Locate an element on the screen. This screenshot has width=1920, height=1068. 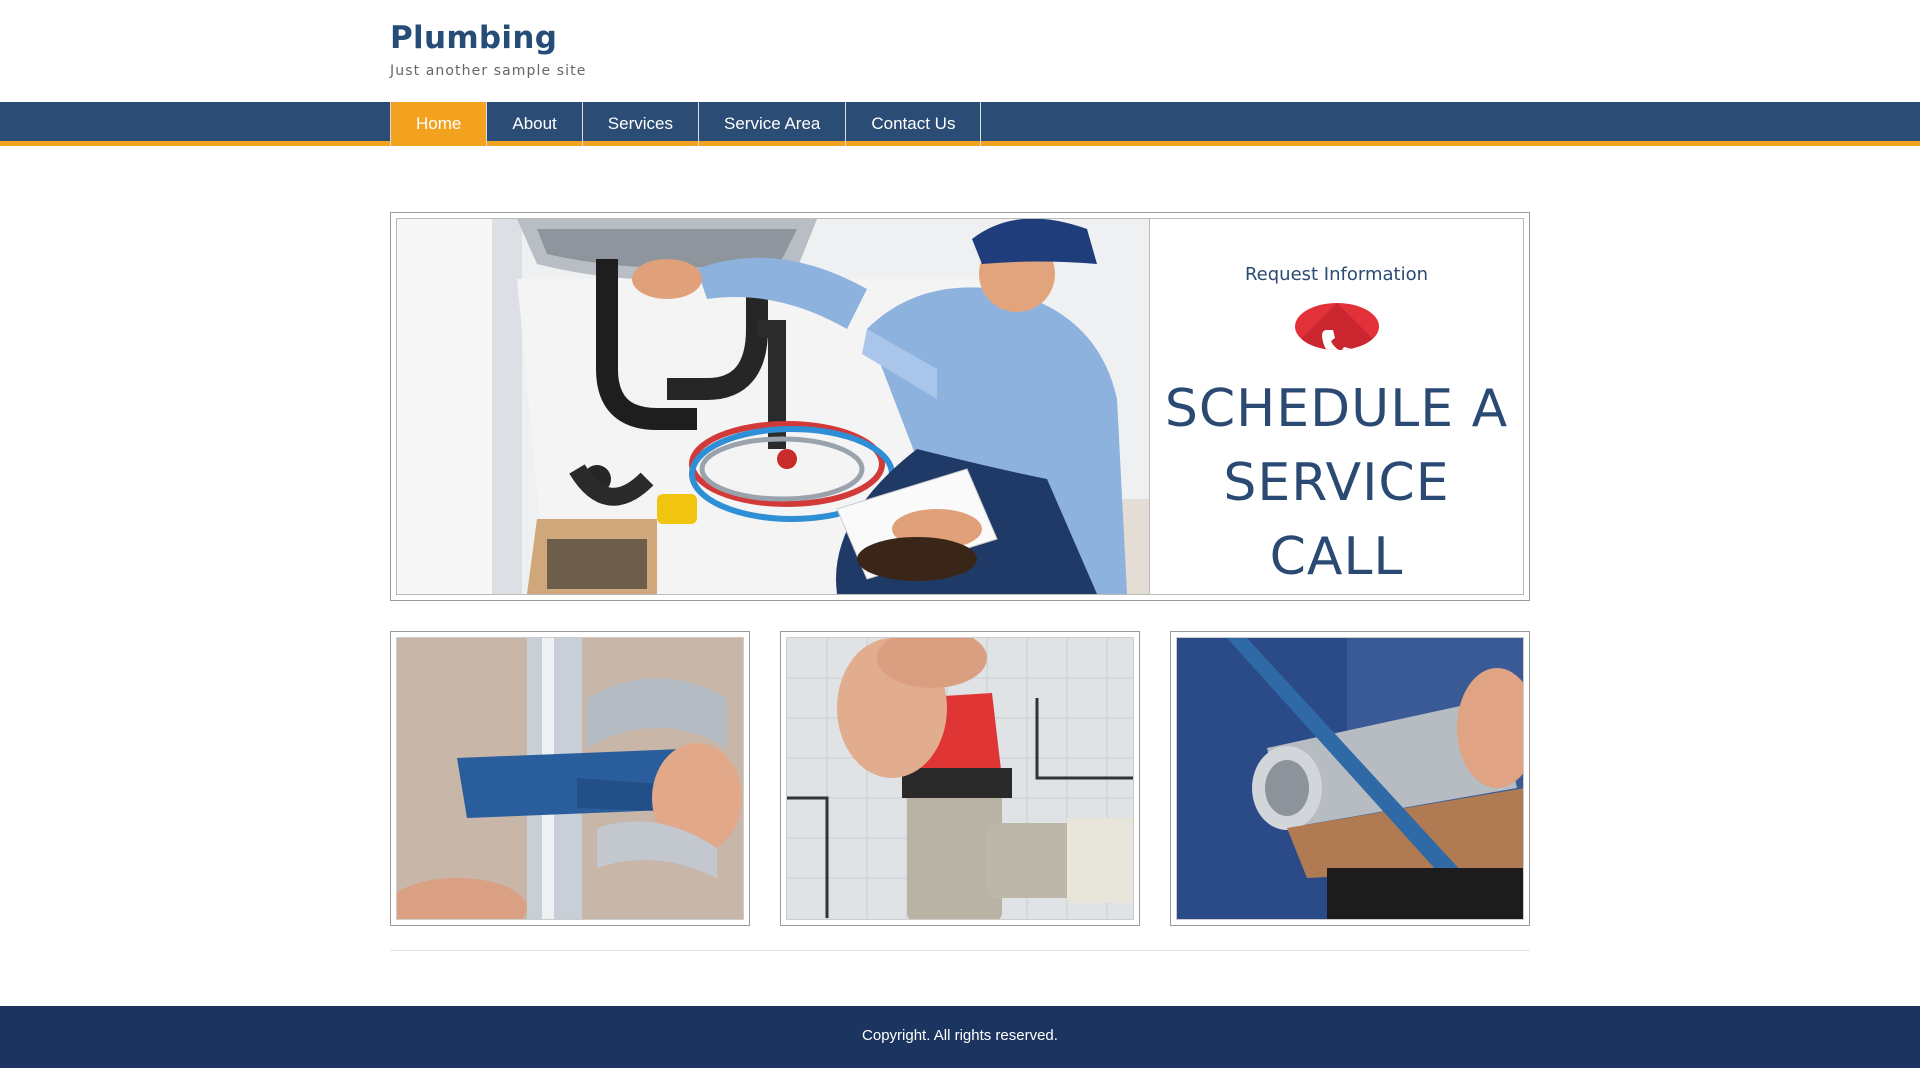
copyright-text: Copyright. All rights reserved. is located at coordinates (960, 1035).